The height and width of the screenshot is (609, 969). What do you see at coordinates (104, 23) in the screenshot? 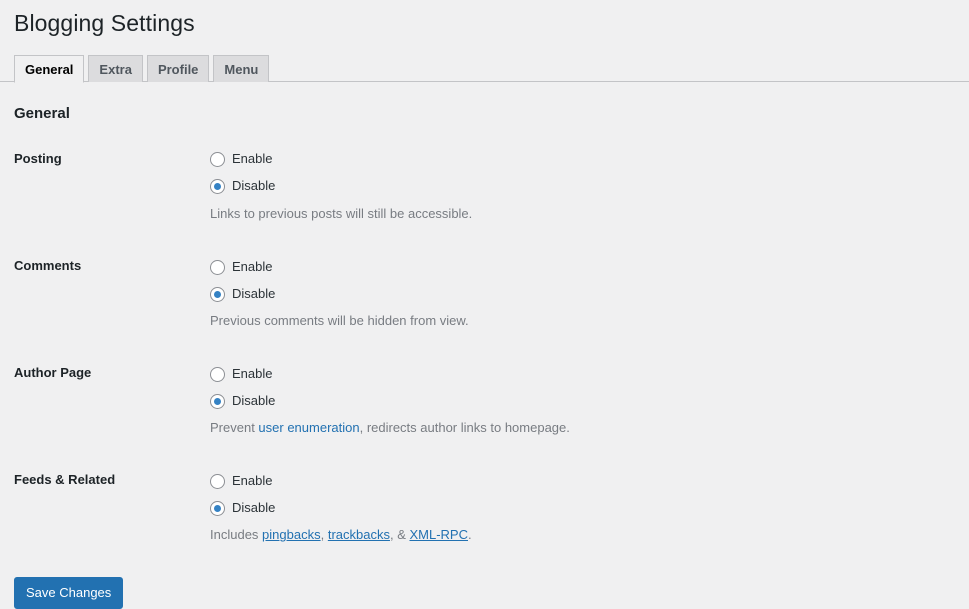
I see `page-title: Blogging Settings` at bounding box center [104, 23].